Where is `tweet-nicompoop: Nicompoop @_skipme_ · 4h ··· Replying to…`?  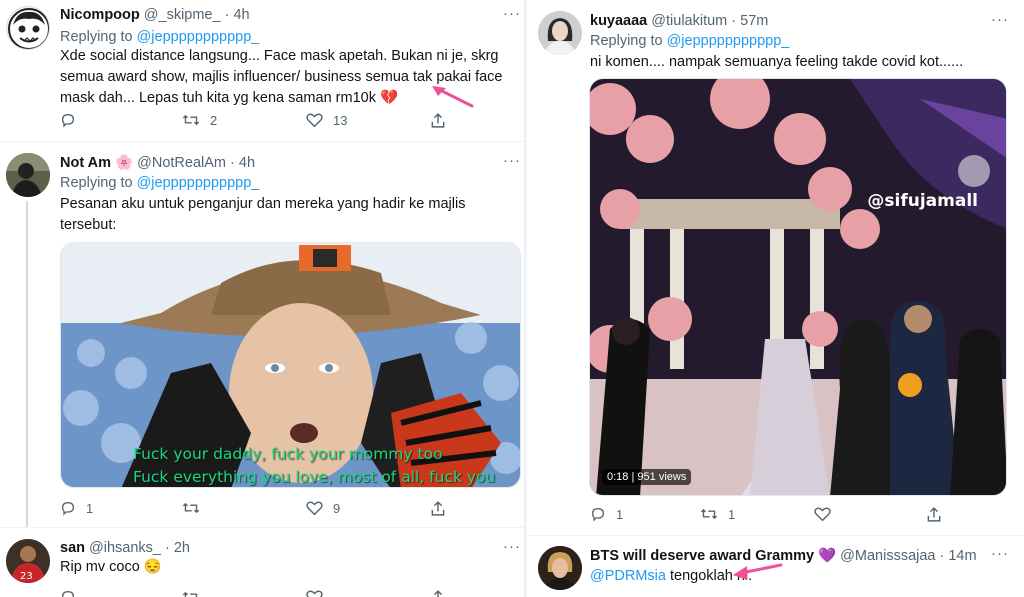 tweet-nicompoop: Nicompoop @_skipme_ · 4h ··· Replying to… is located at coordinates (262, 71).